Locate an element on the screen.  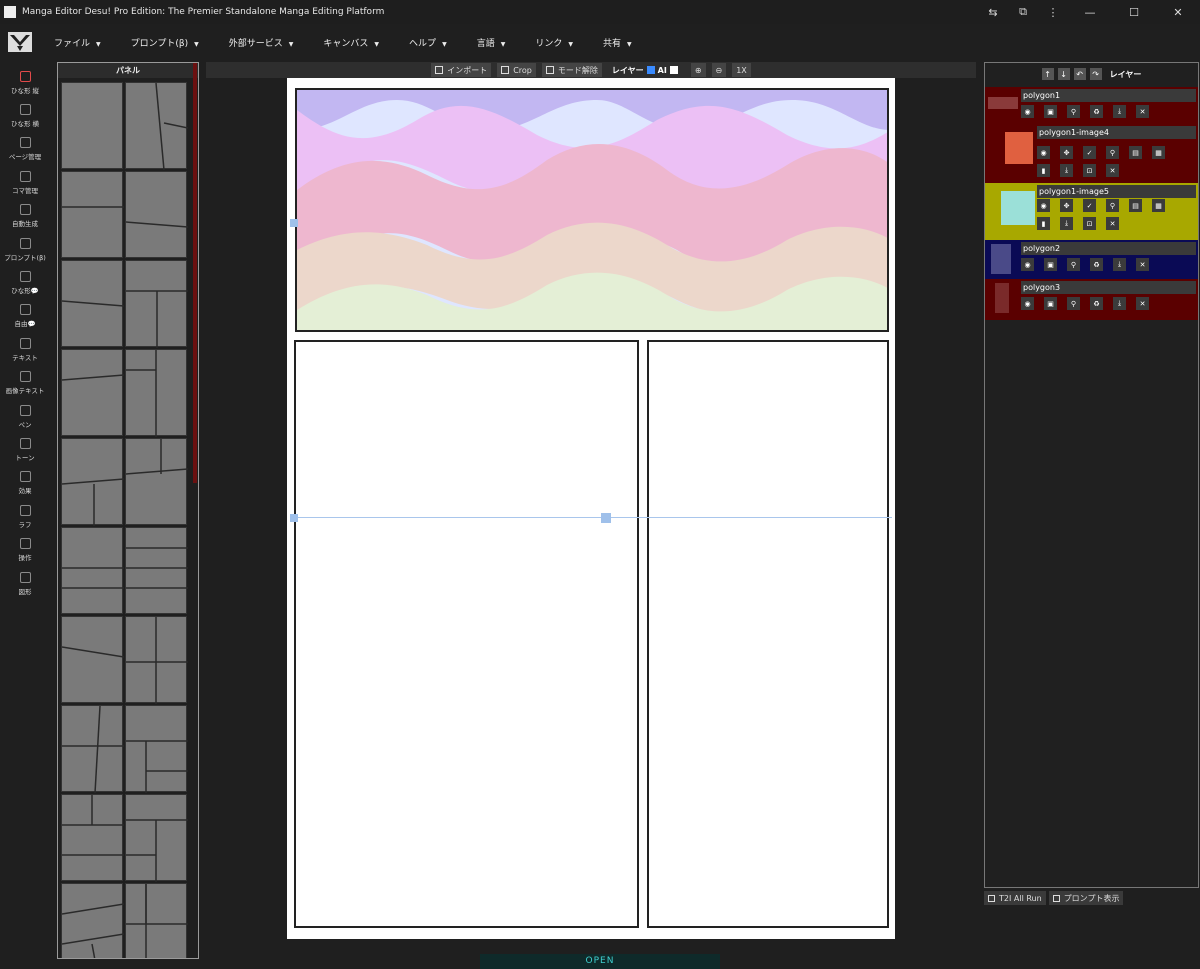
crop-button: Crop is located at coordinates (516, 70).